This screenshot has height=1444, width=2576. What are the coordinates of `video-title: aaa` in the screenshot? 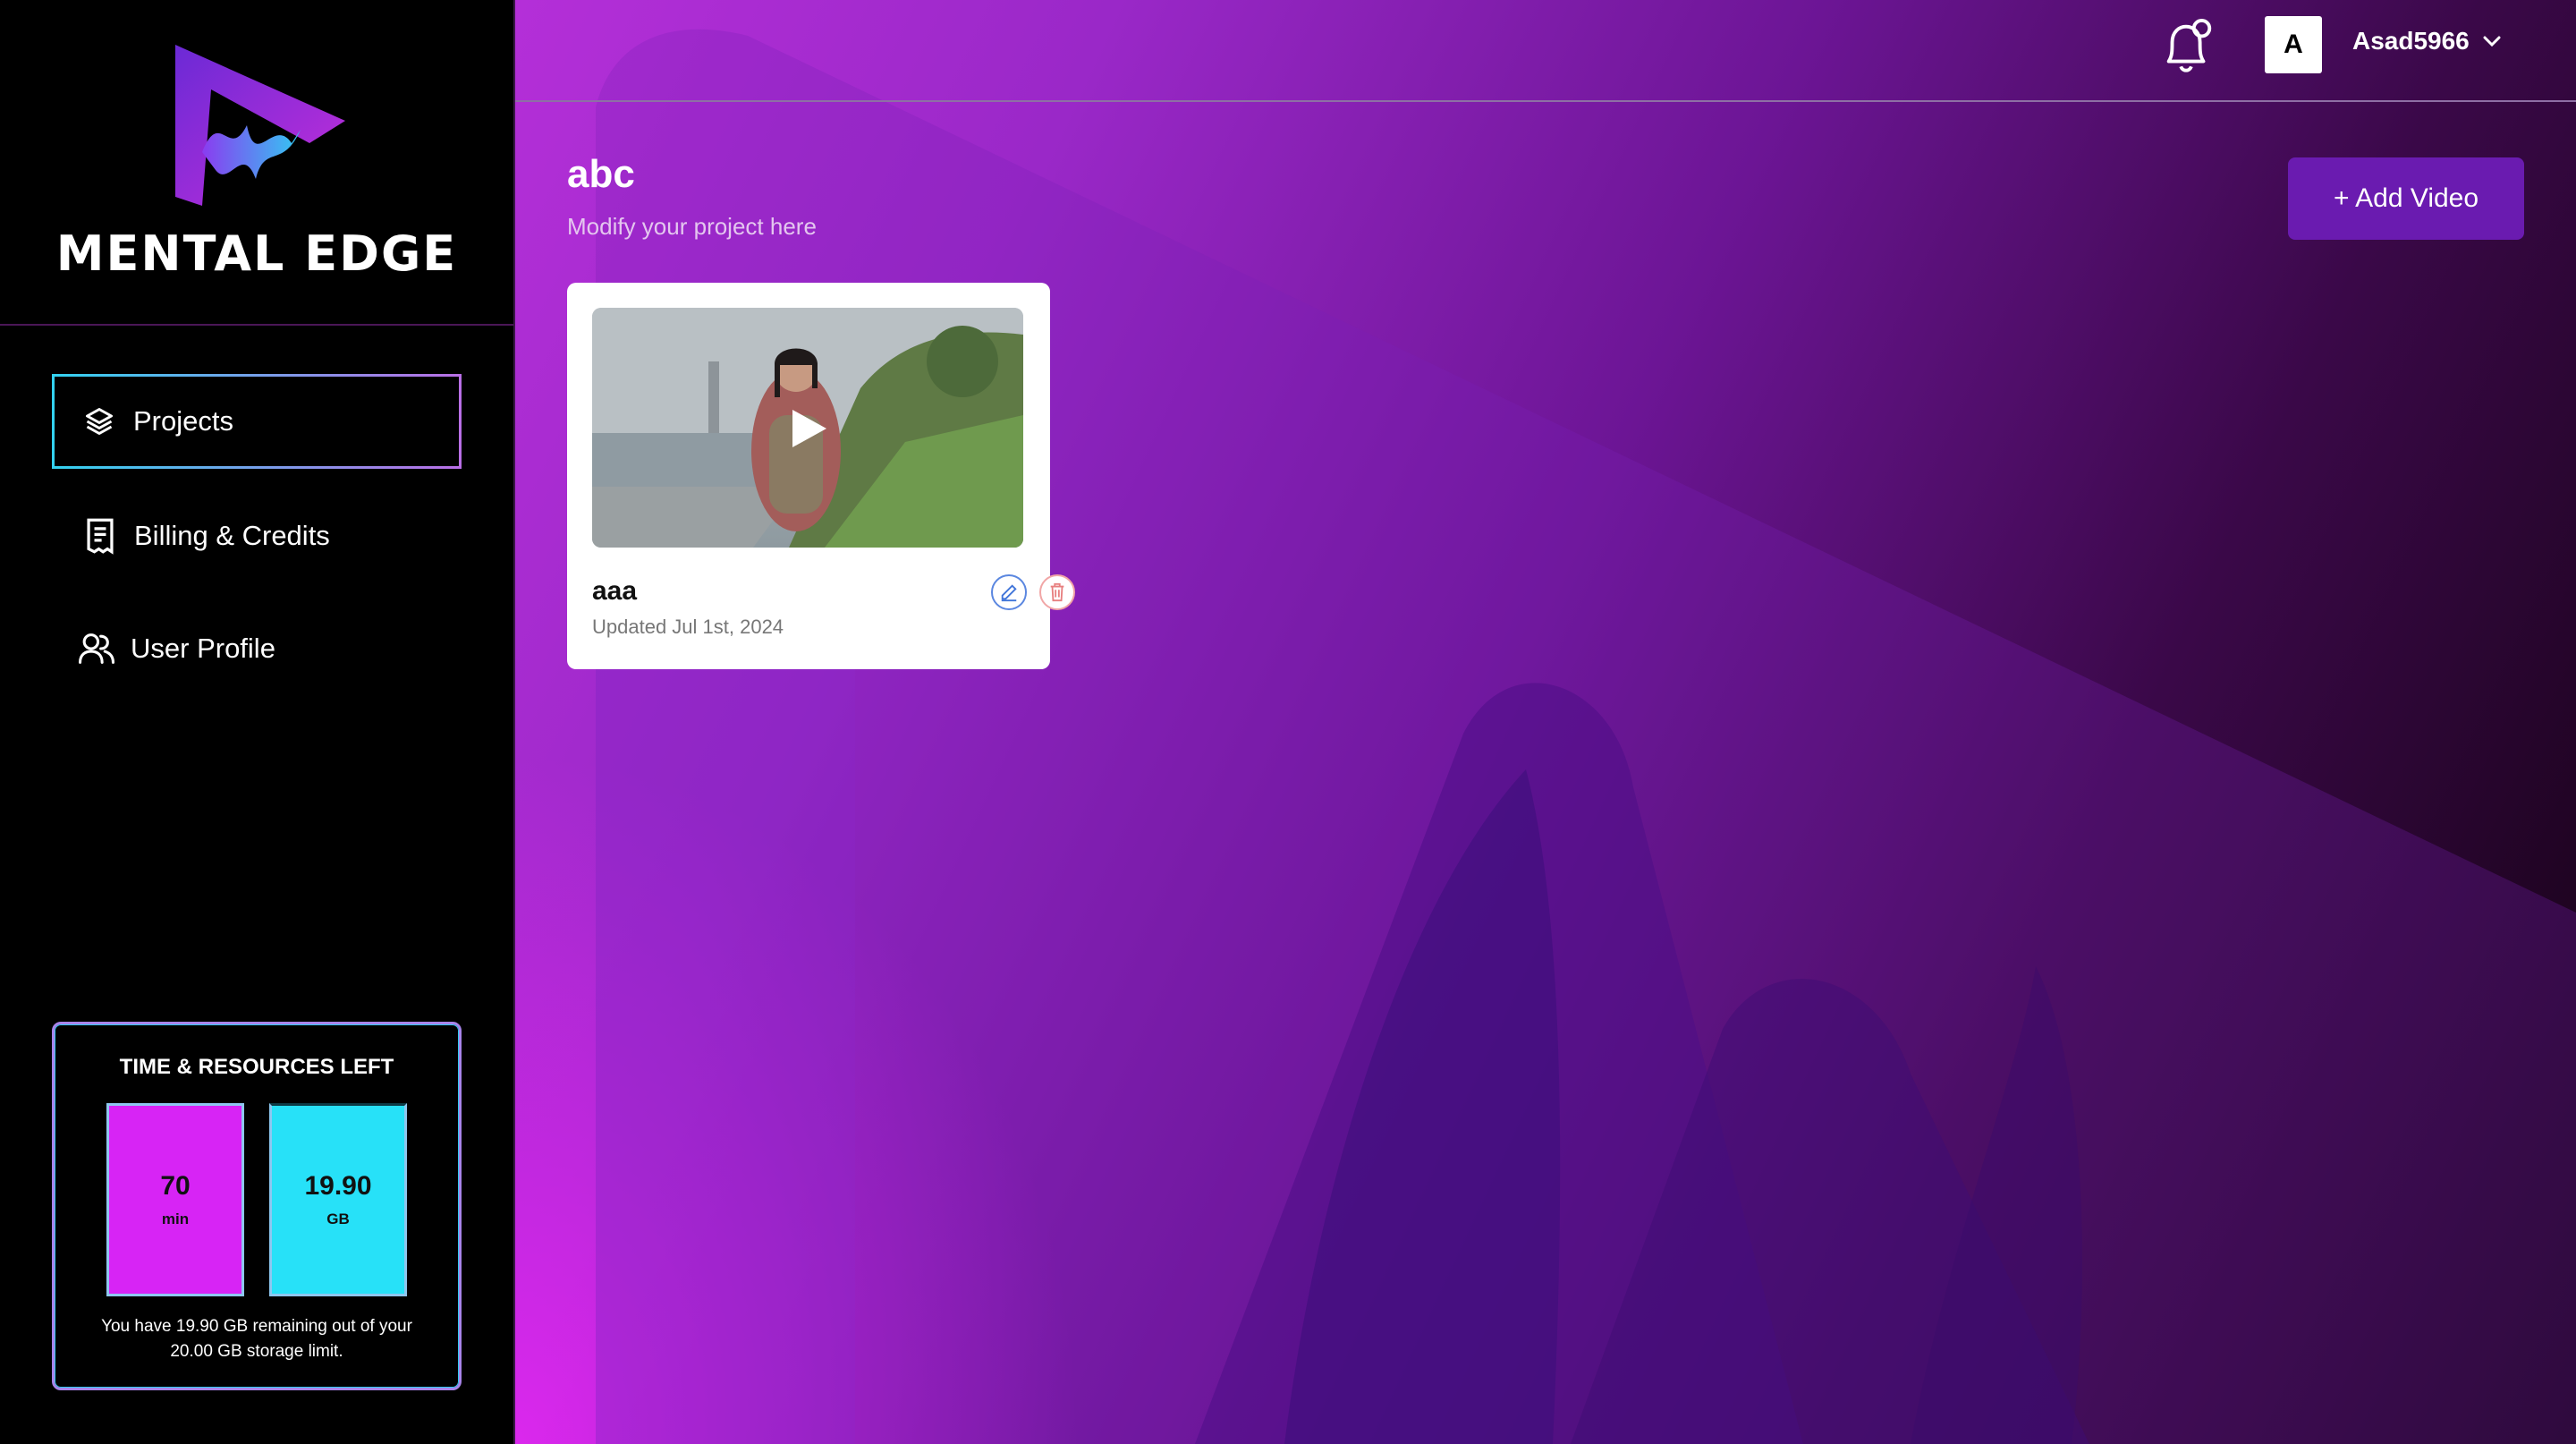 It's located at (615, 591).